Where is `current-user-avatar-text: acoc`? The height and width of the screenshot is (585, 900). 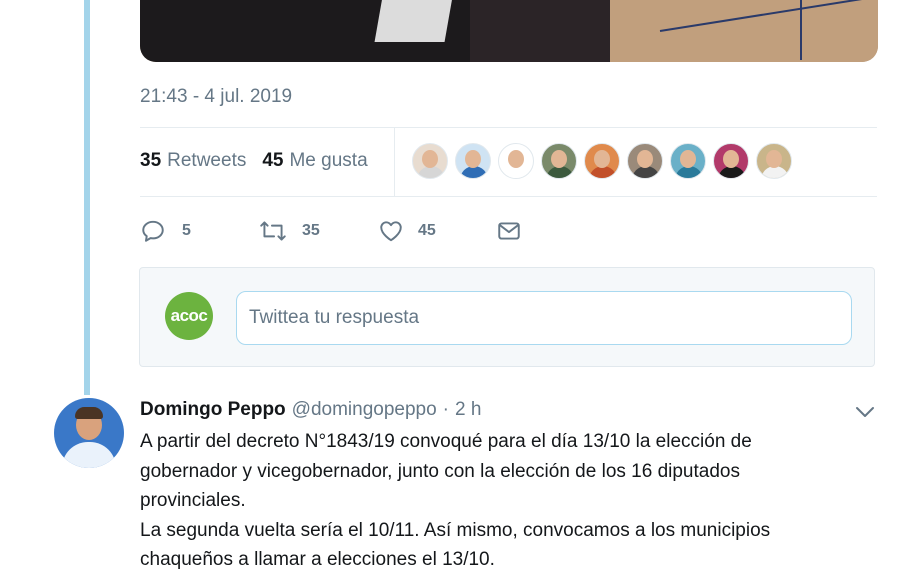 current-user-avatar-text: acoc is located at coordinates (189, 315).